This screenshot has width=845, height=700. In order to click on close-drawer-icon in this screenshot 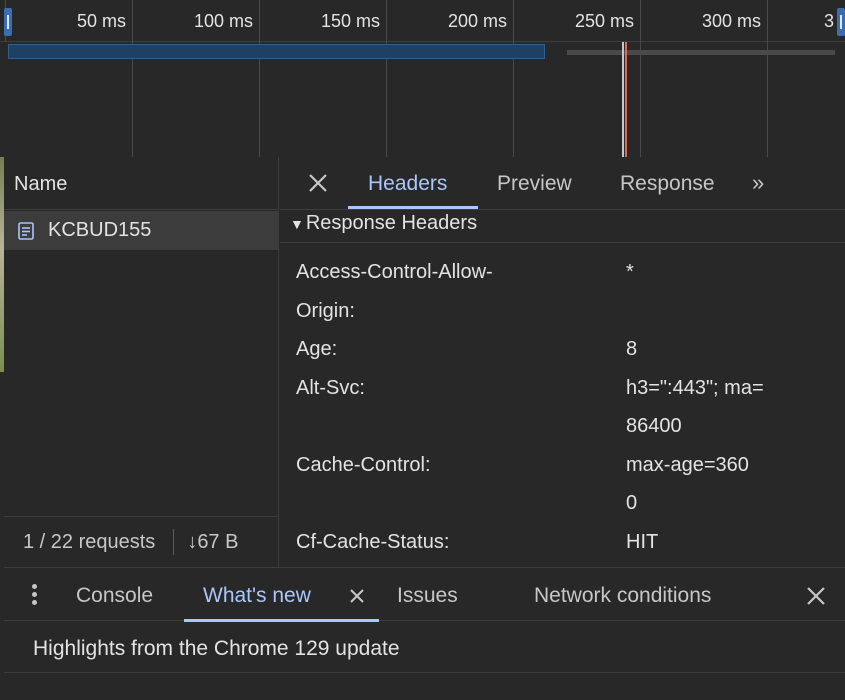, I will do `click(816, 596)`.